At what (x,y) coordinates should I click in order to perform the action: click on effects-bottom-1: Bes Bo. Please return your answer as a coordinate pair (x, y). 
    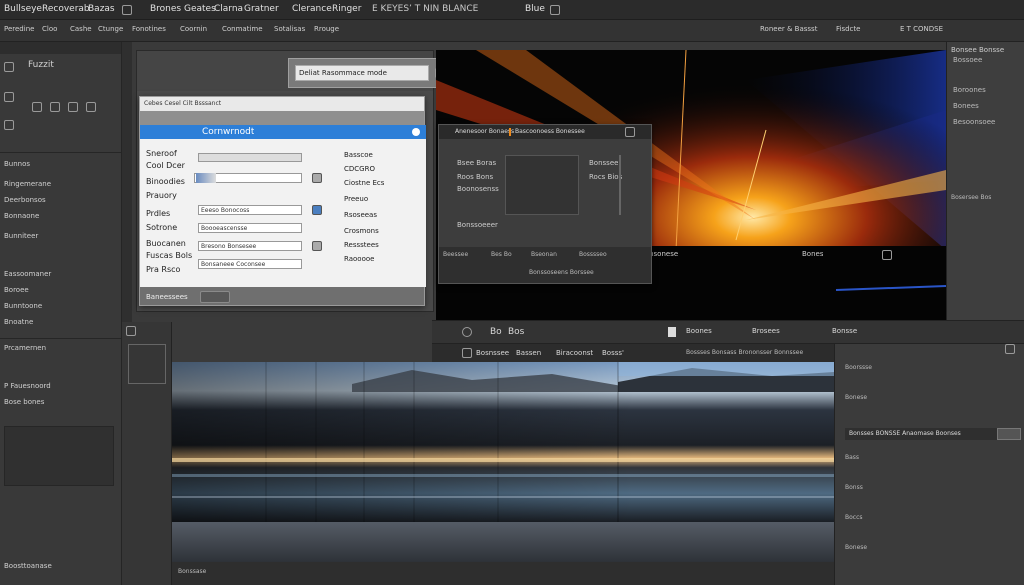
    Looking at the image, I should click on (501, 254).